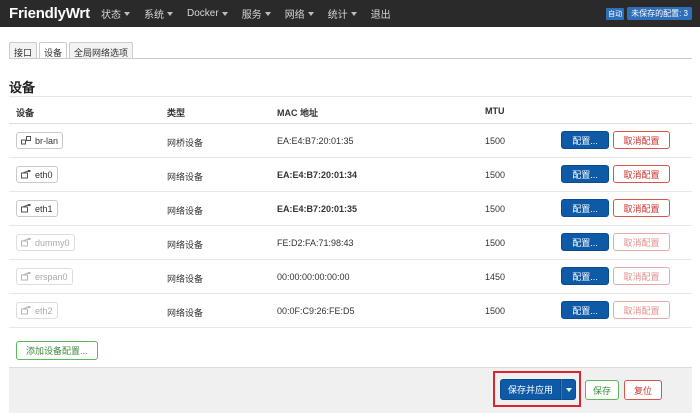  What do you see at coordinates (659, 13) in the screenshot?
I see `unsaved-changes-badge: 未保存的配置: 3` at bounding box center [659, 13].